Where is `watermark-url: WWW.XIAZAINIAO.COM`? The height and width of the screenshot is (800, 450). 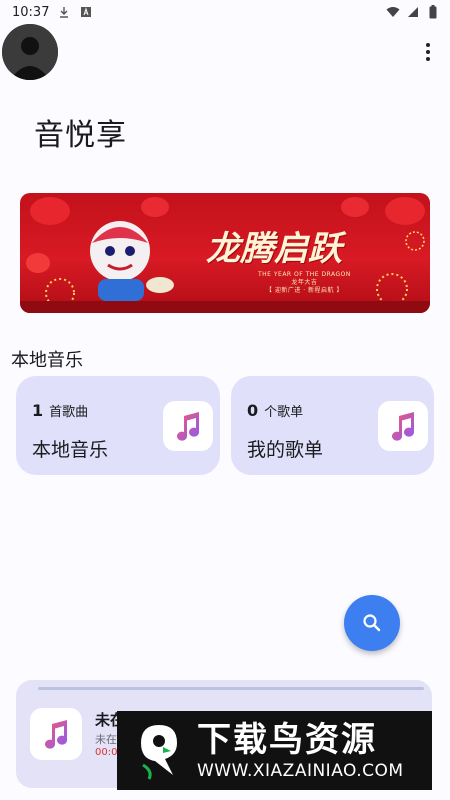
watermark-url: WWW.XIAZAINIAO.COM is located at coordinates (300, 770).